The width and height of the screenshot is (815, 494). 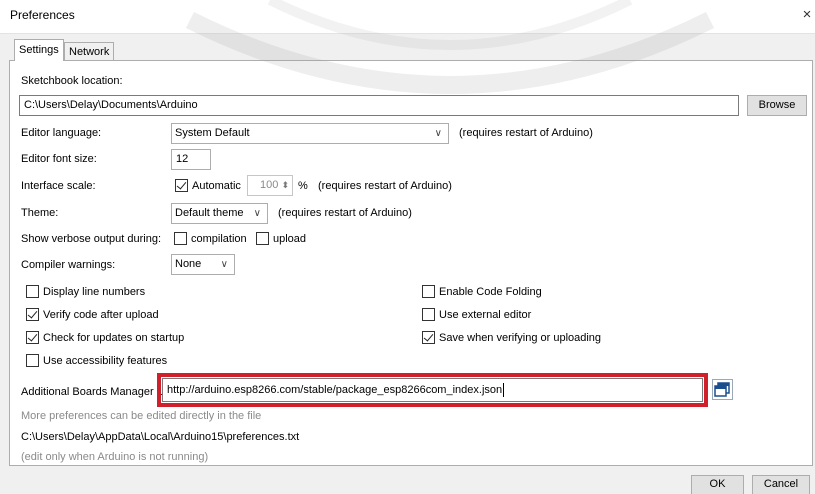 What do you see at coordinates (290, 239) in the screenshot?
I see `upload-label: upload` at bounding box center [290, 239].